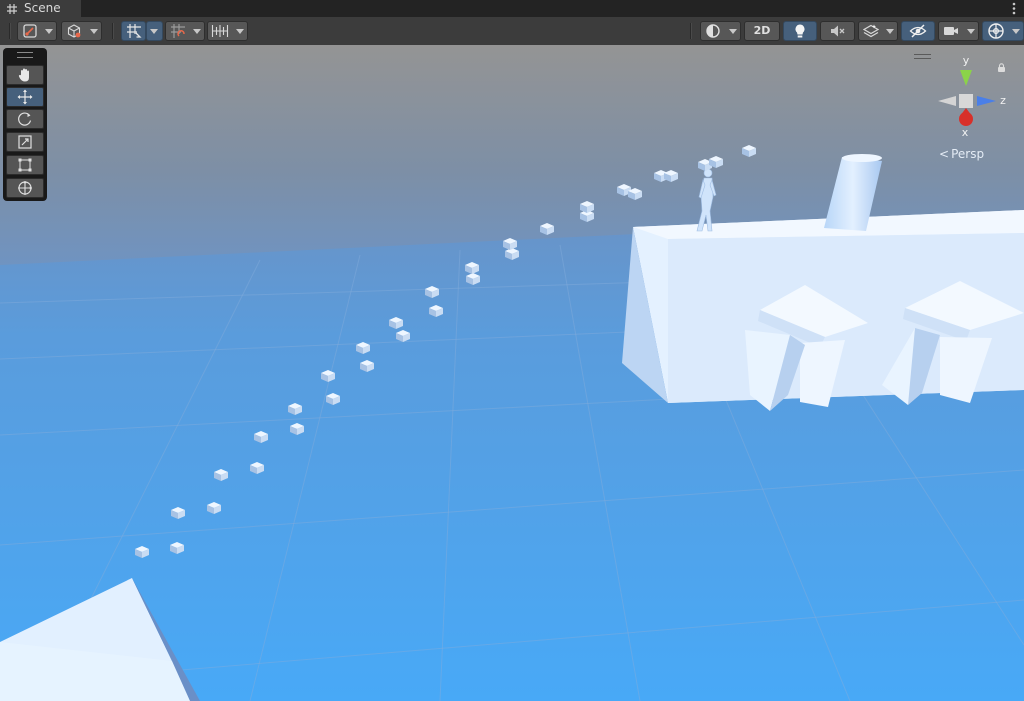  I want to click on transform-tool-button, so click(25, 188).